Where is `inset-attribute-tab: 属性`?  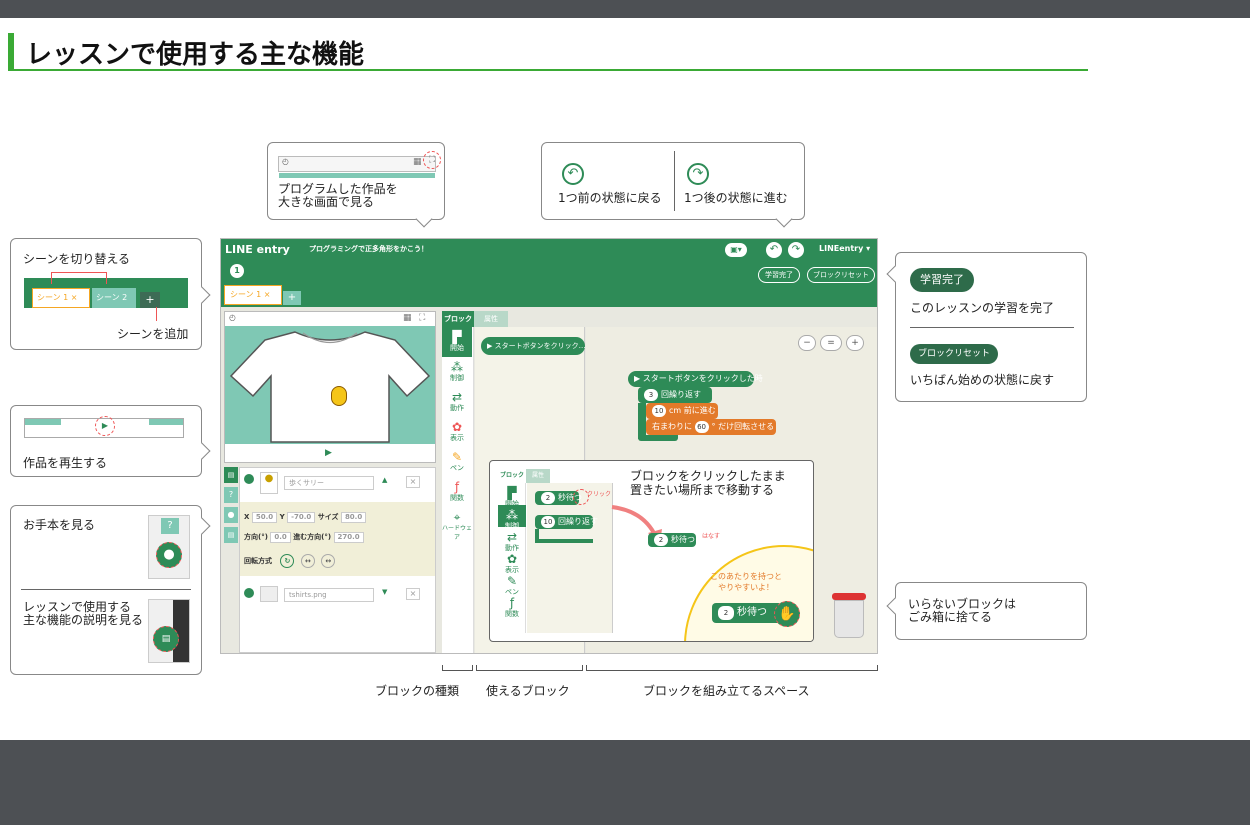
inset-attribute-tab: 属性 is located at coordinates (538, 476).